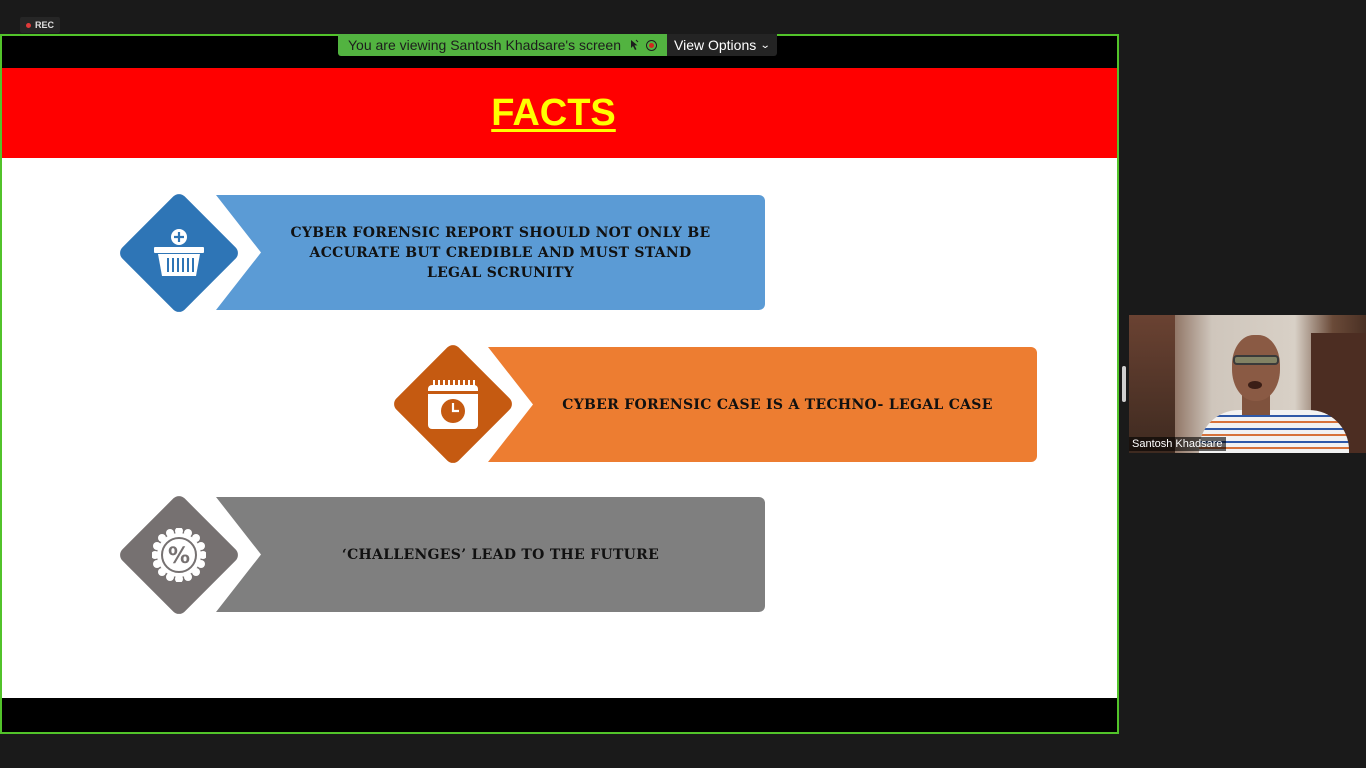 Image resolution: width=1366 pixels, height=768 pixels. I want to click on fact-bar-3: ‘CHALLENGES’ LEAD TO THE FUTURE, so click(490, 554).